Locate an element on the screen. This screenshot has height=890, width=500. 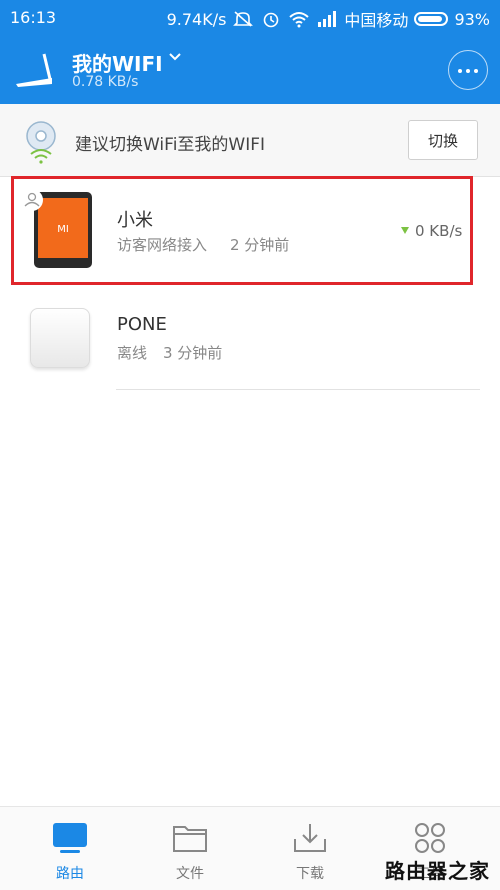
switch-button: 切换 is located at coordinates (443, 140).